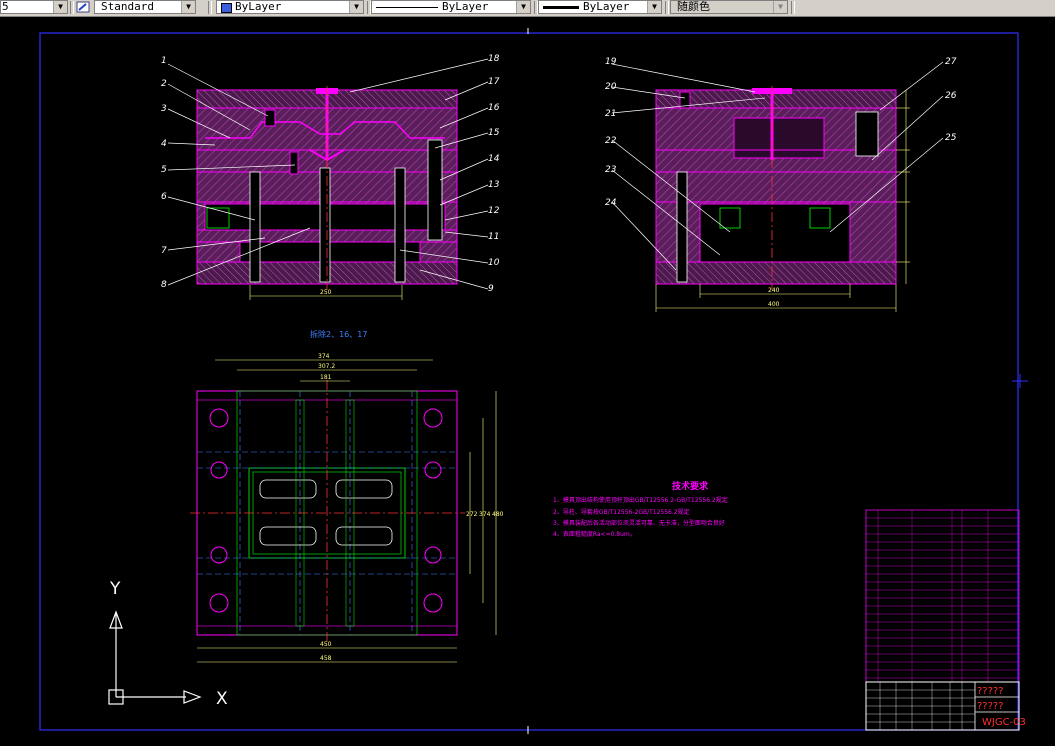  I want to click on text-style-combo: Standard ▼, so click(145, 7).